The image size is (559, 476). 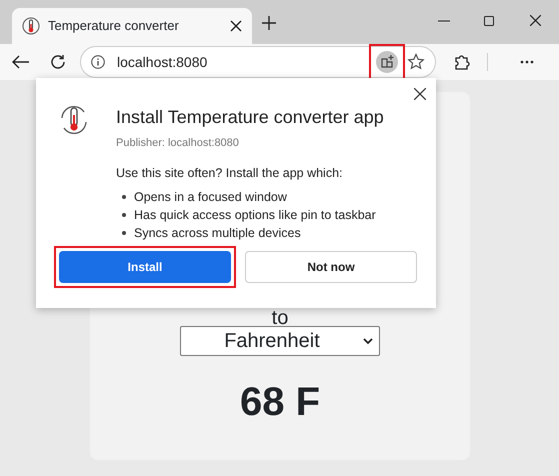 I want to click on to-label: to, so click(x=280, y=318).